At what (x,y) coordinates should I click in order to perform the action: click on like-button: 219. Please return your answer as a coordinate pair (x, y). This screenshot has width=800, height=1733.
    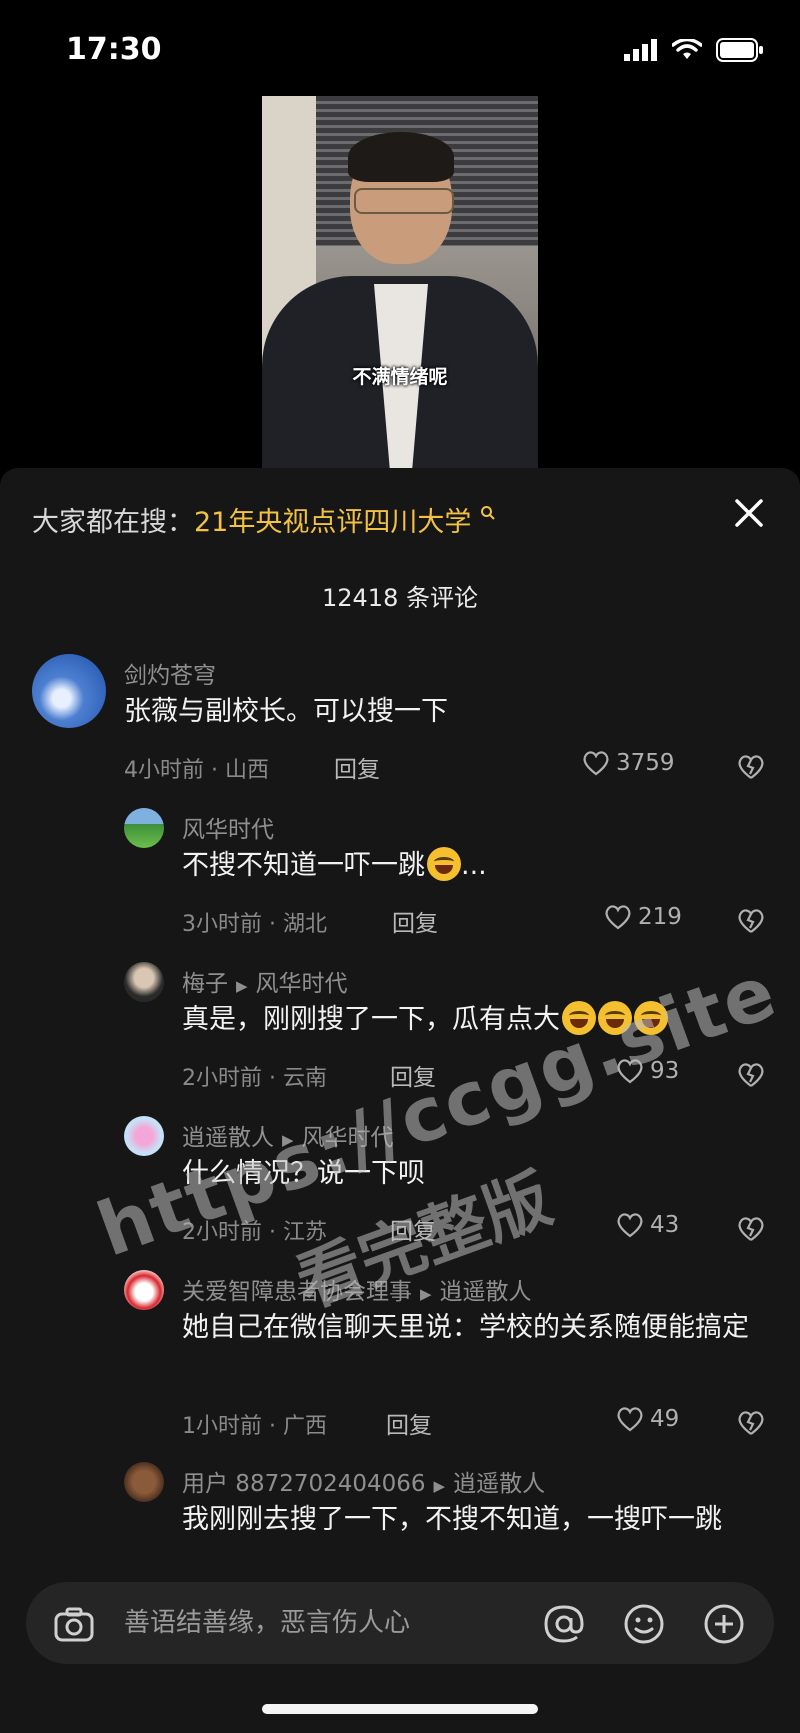
    Looking at the image, I should click on (643, 917).